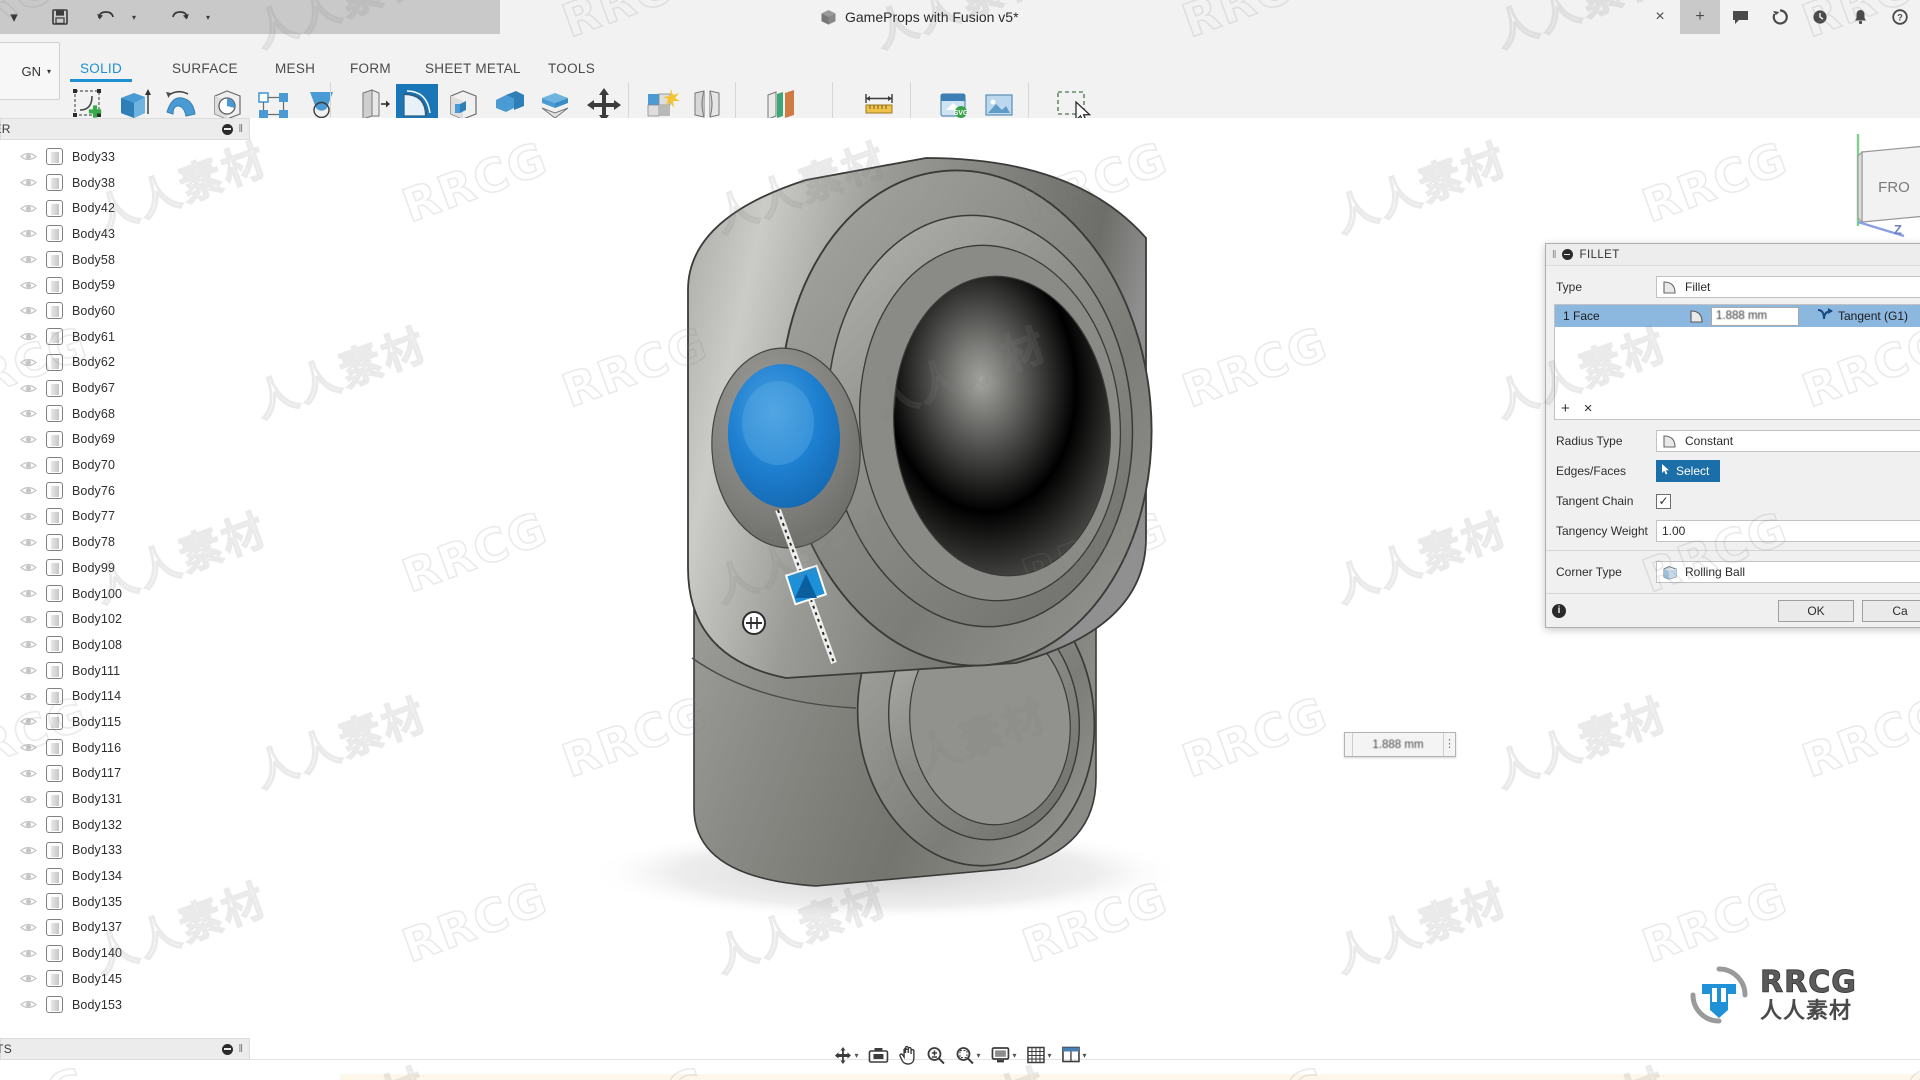 The width and height of the screenshot is (1920, 1080). What do you see at coordinates (1003, 1055) in the screenshot?
I see `display-settings-icon: ▾` at bounding box center [1003, 1055].